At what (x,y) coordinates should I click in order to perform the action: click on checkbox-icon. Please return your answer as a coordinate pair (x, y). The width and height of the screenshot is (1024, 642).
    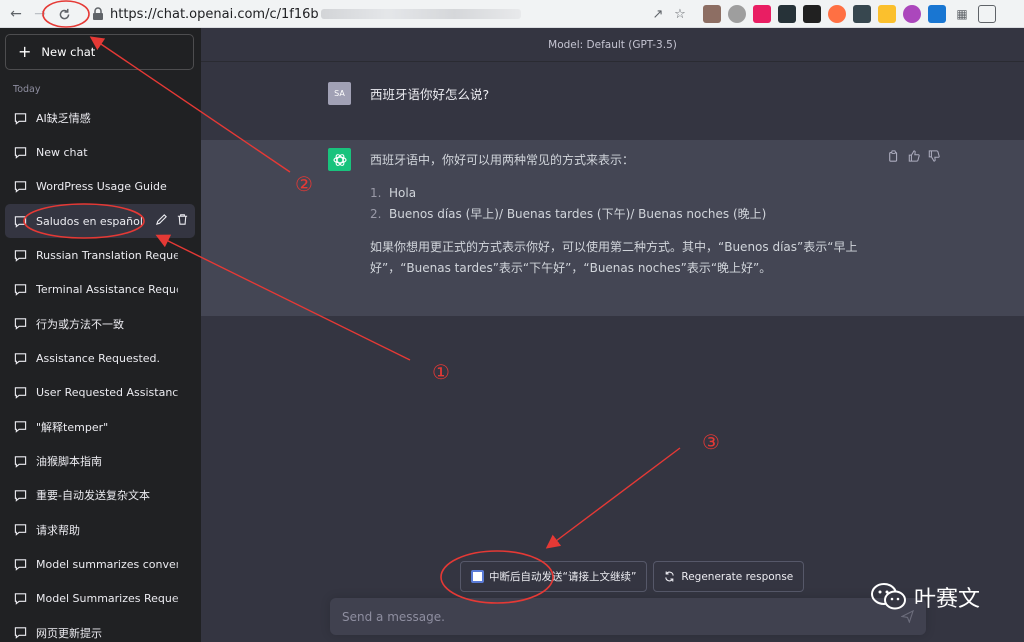
    Looking at the image, I should click on (477, 576).